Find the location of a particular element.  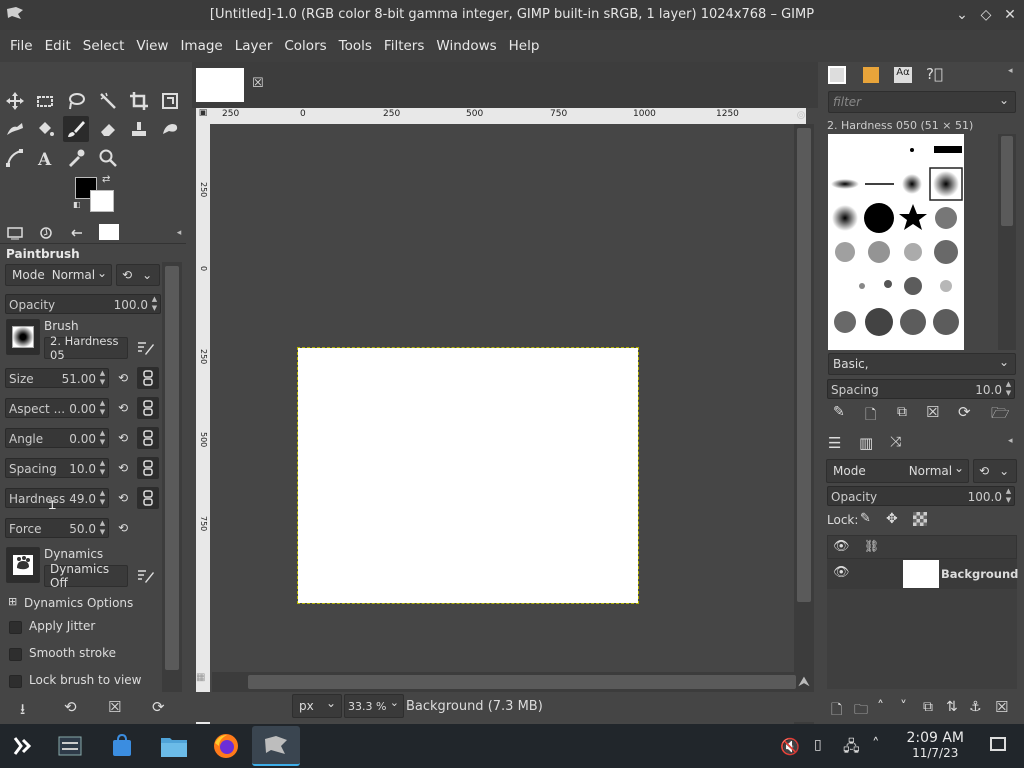

menu-help: Help is located at coordinates (524, 46).